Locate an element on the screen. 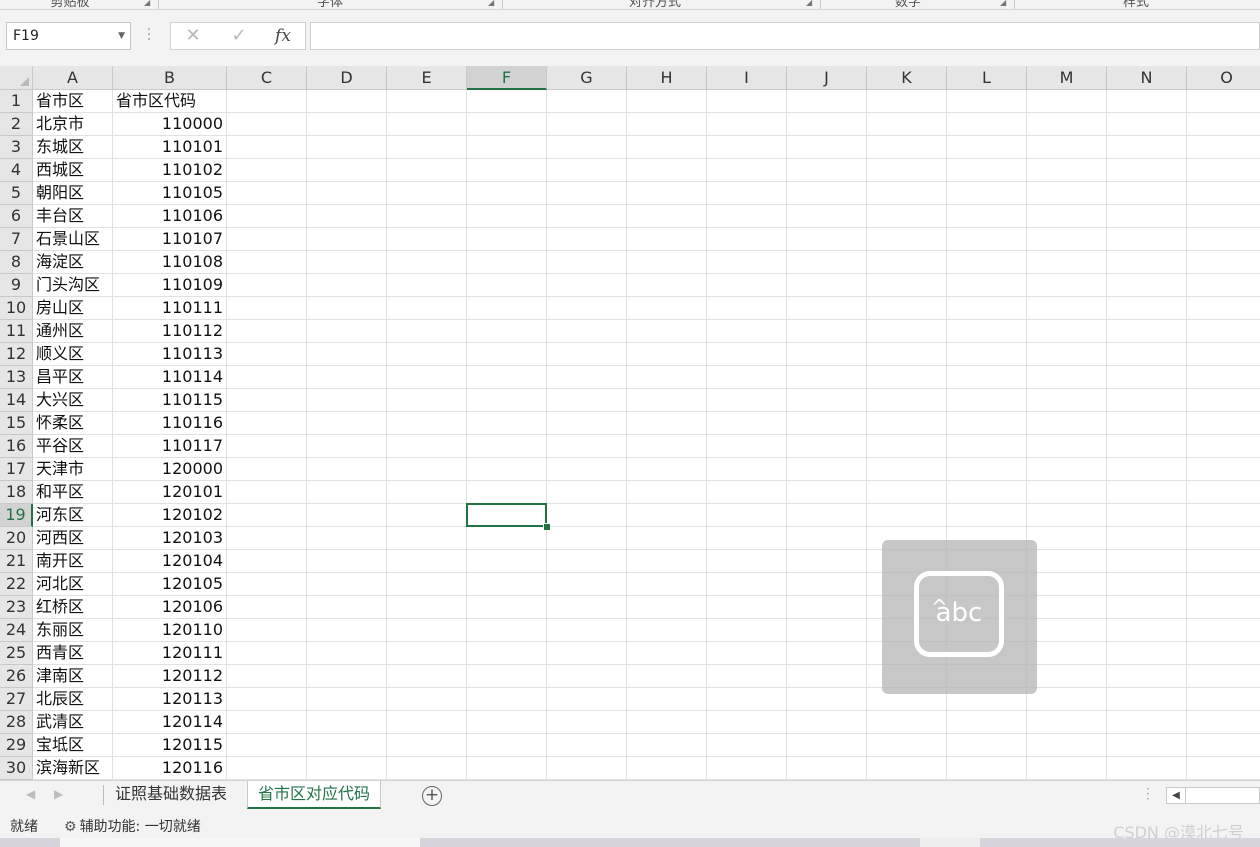  cell-h4 is located at coordinates (667, 170).